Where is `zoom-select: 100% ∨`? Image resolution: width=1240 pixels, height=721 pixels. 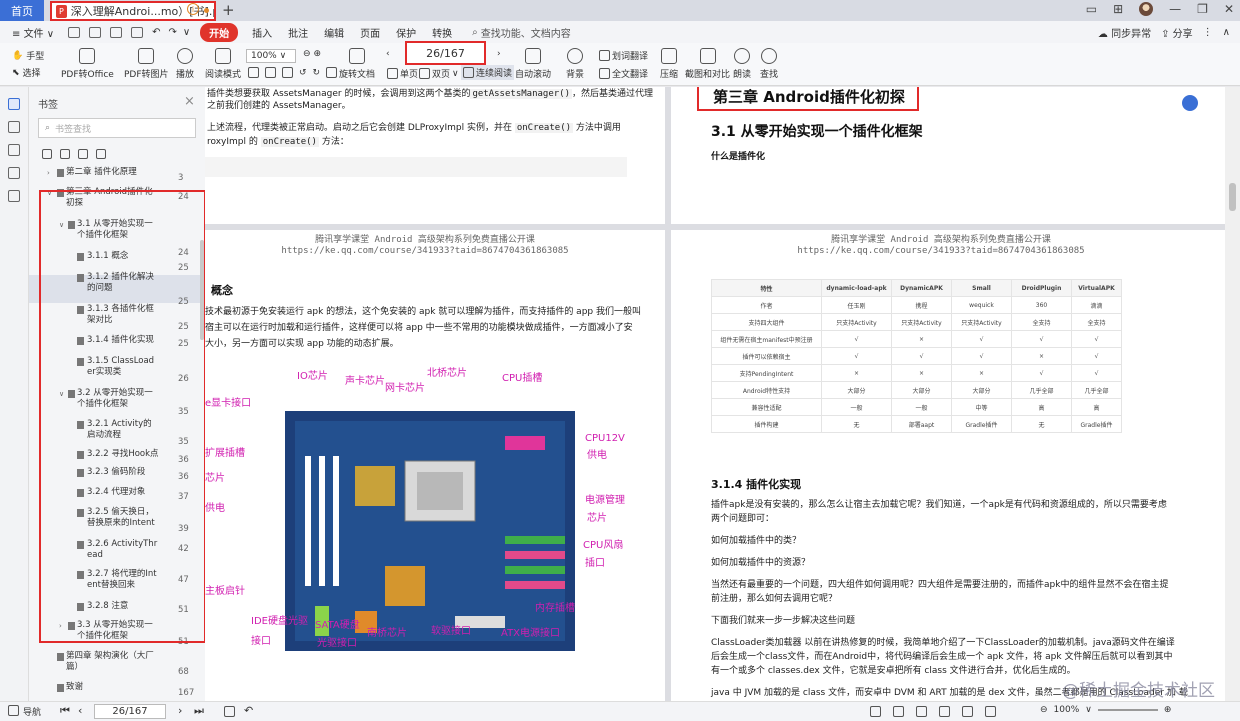 zoom-select: 100% ∨ is located at coordinates (271, 56).